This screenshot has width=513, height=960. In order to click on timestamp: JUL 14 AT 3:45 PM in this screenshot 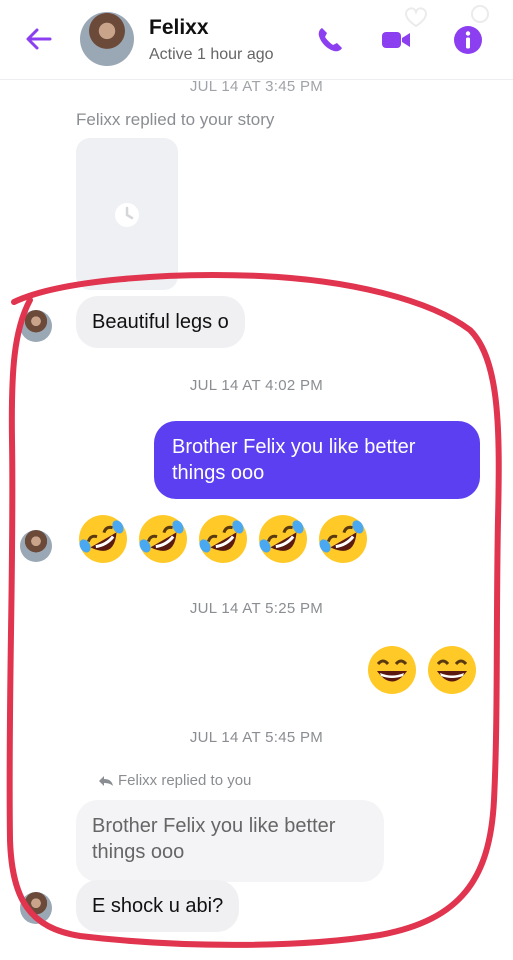, I will do `click(256, 86)`.